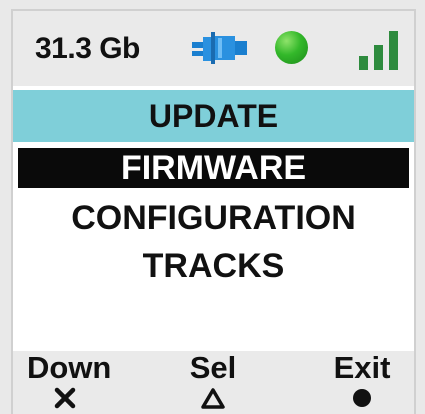 The height and width of the screenshot is (414, 425). I want to click on down-softkey: Down, so click(69, 379).